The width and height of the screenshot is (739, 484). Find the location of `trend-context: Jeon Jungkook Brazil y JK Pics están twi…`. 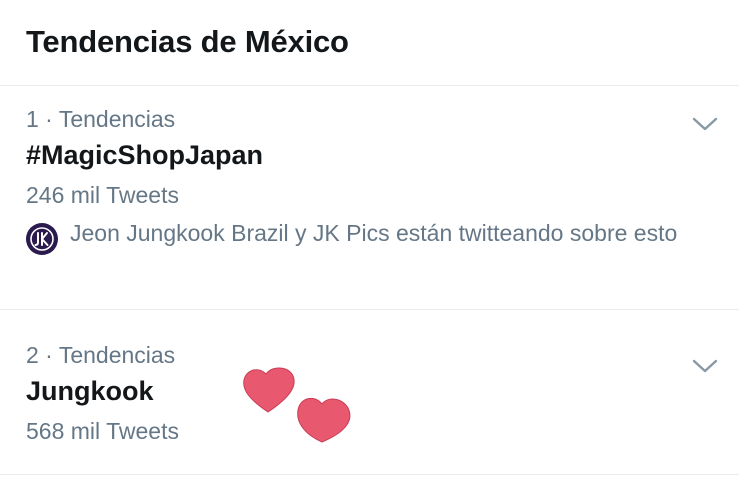

trend-context: Jeon Jungkook Brazil y JK Pics están twi… is located at coordinates (382, 235).